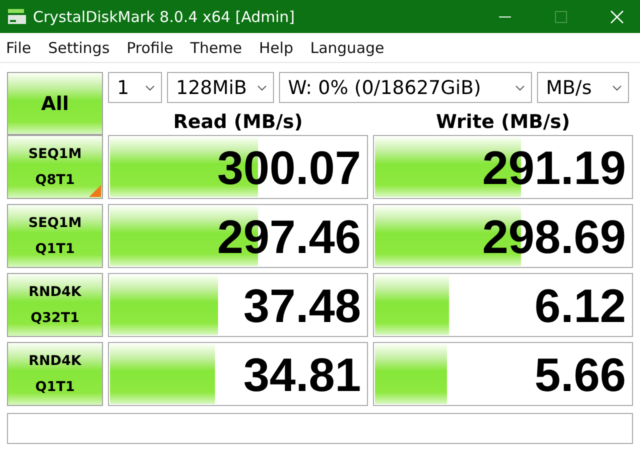  I want to click on menu-item: Theme, so click(216, 47).